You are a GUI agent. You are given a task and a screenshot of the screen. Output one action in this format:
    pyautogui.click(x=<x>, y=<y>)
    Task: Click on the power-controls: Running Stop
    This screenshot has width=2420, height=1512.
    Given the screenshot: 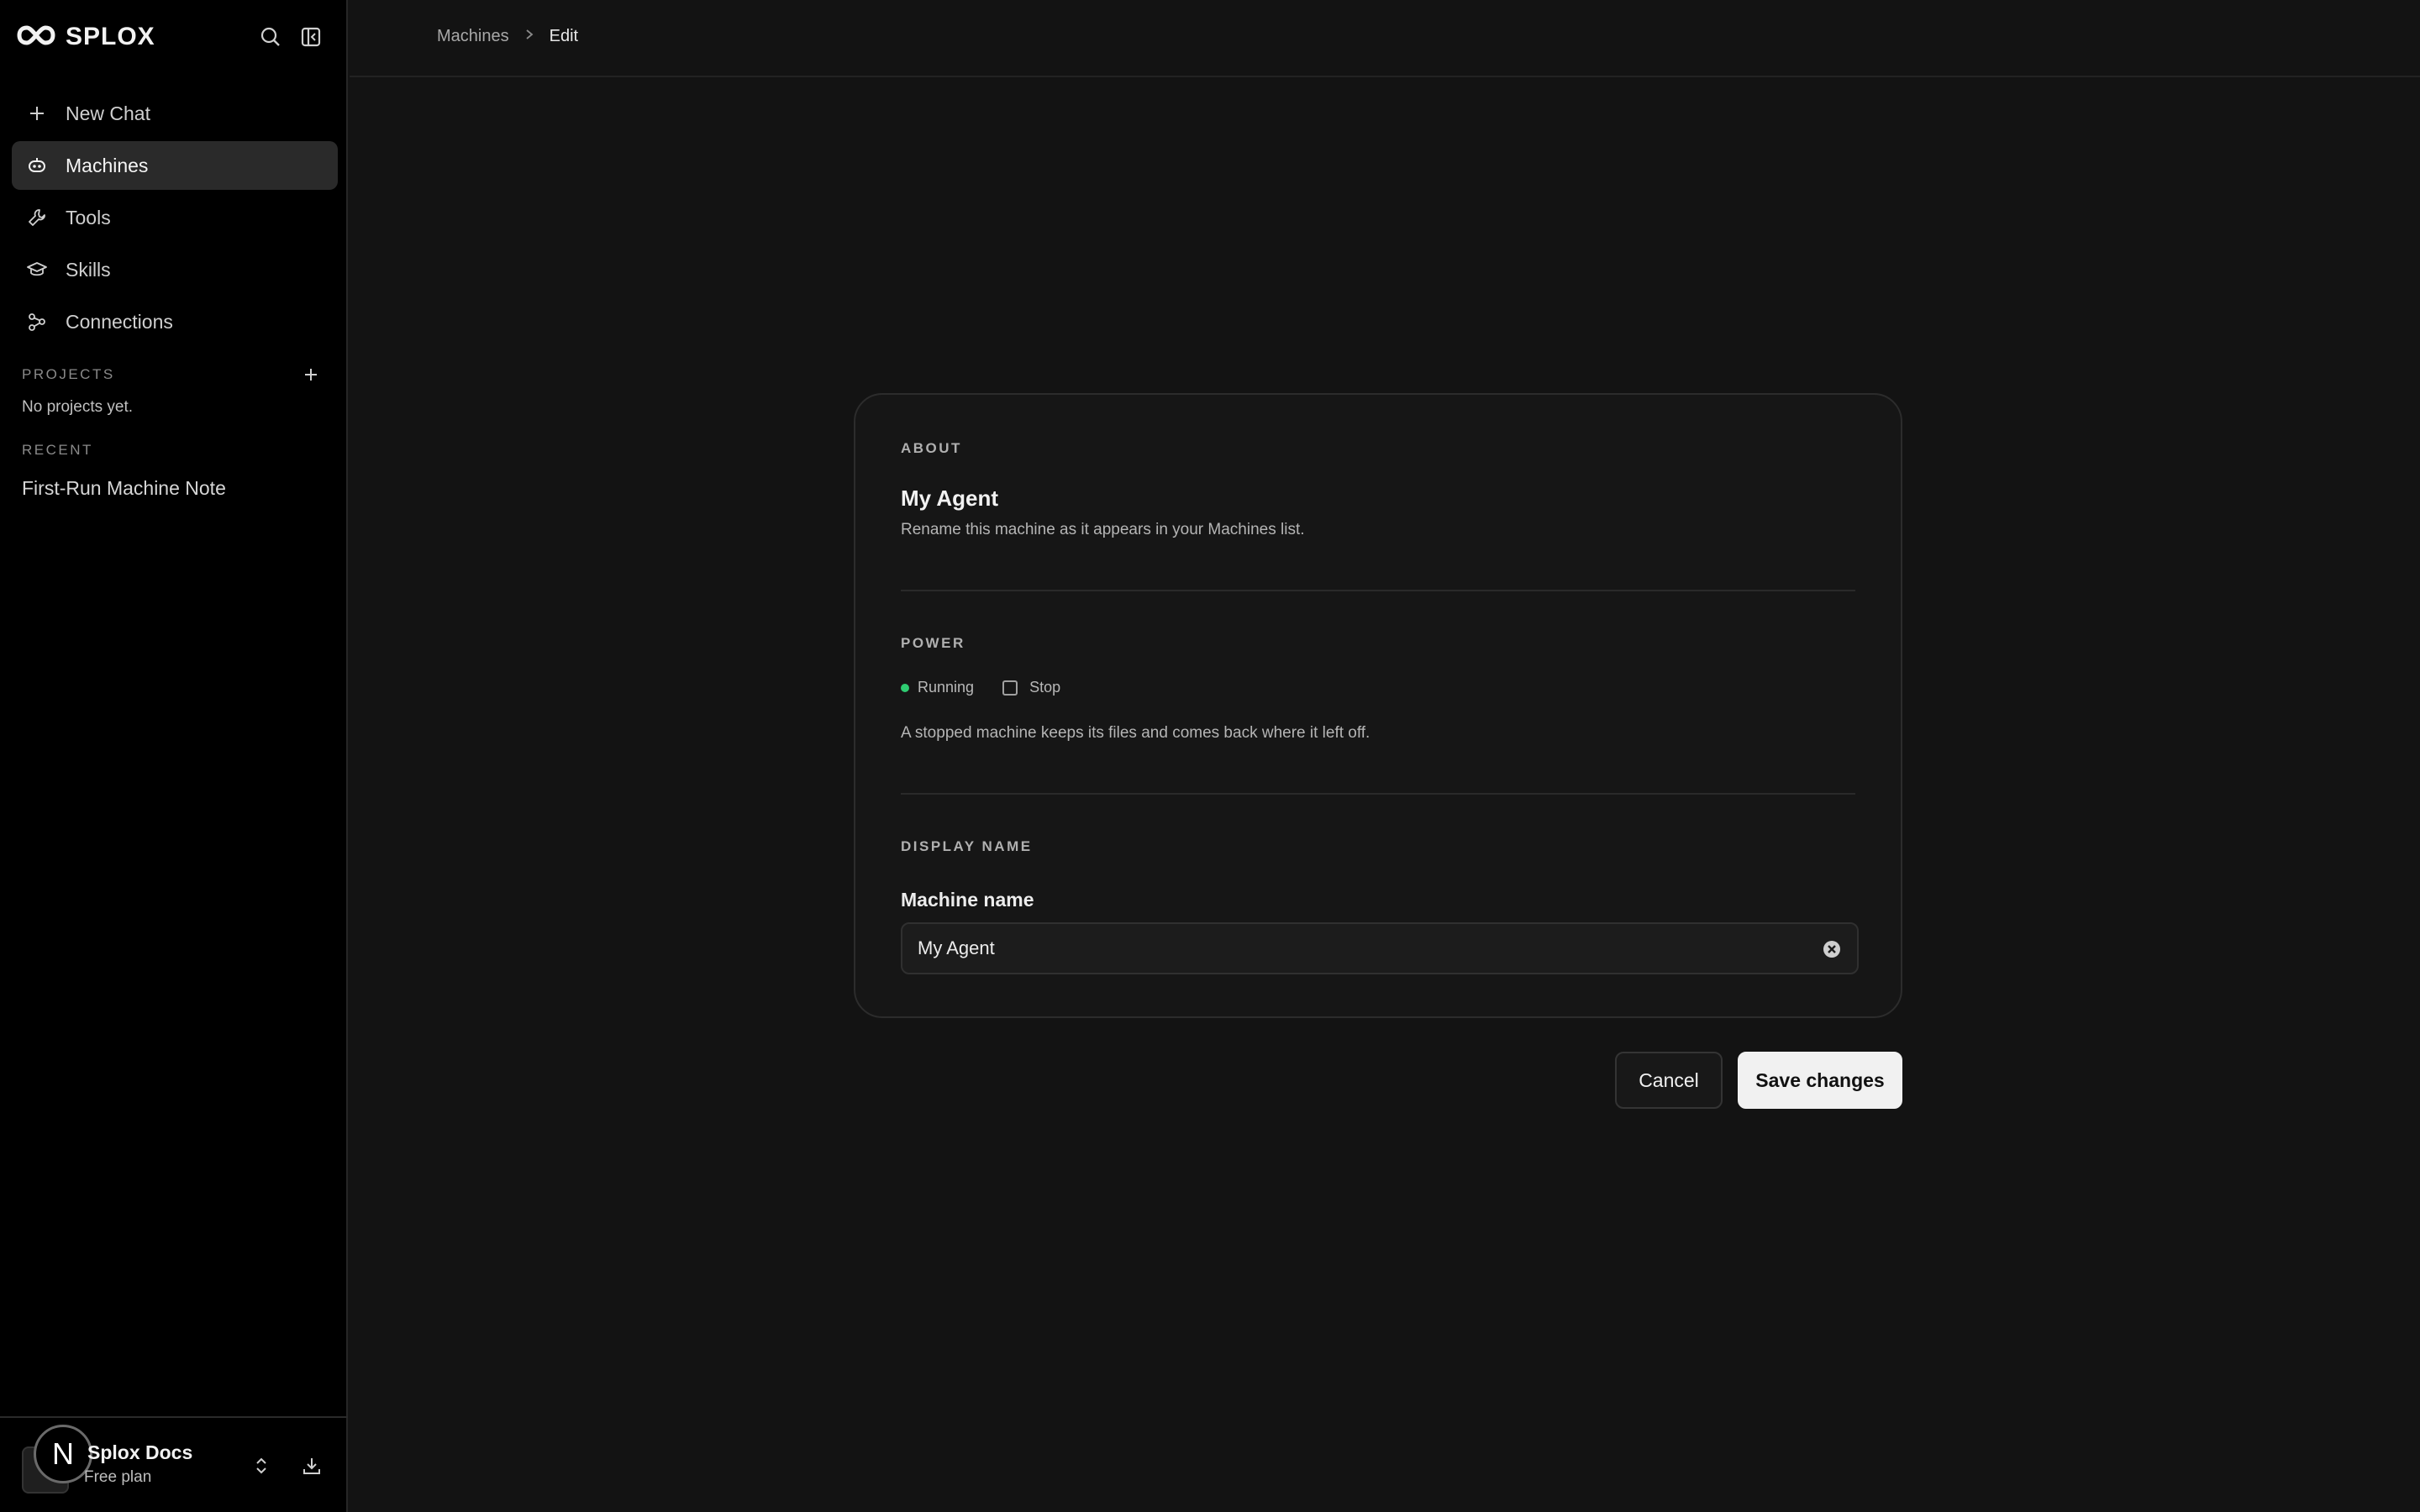 What is the action you would take?
    pyautogui.click(x=981, y=687)
    